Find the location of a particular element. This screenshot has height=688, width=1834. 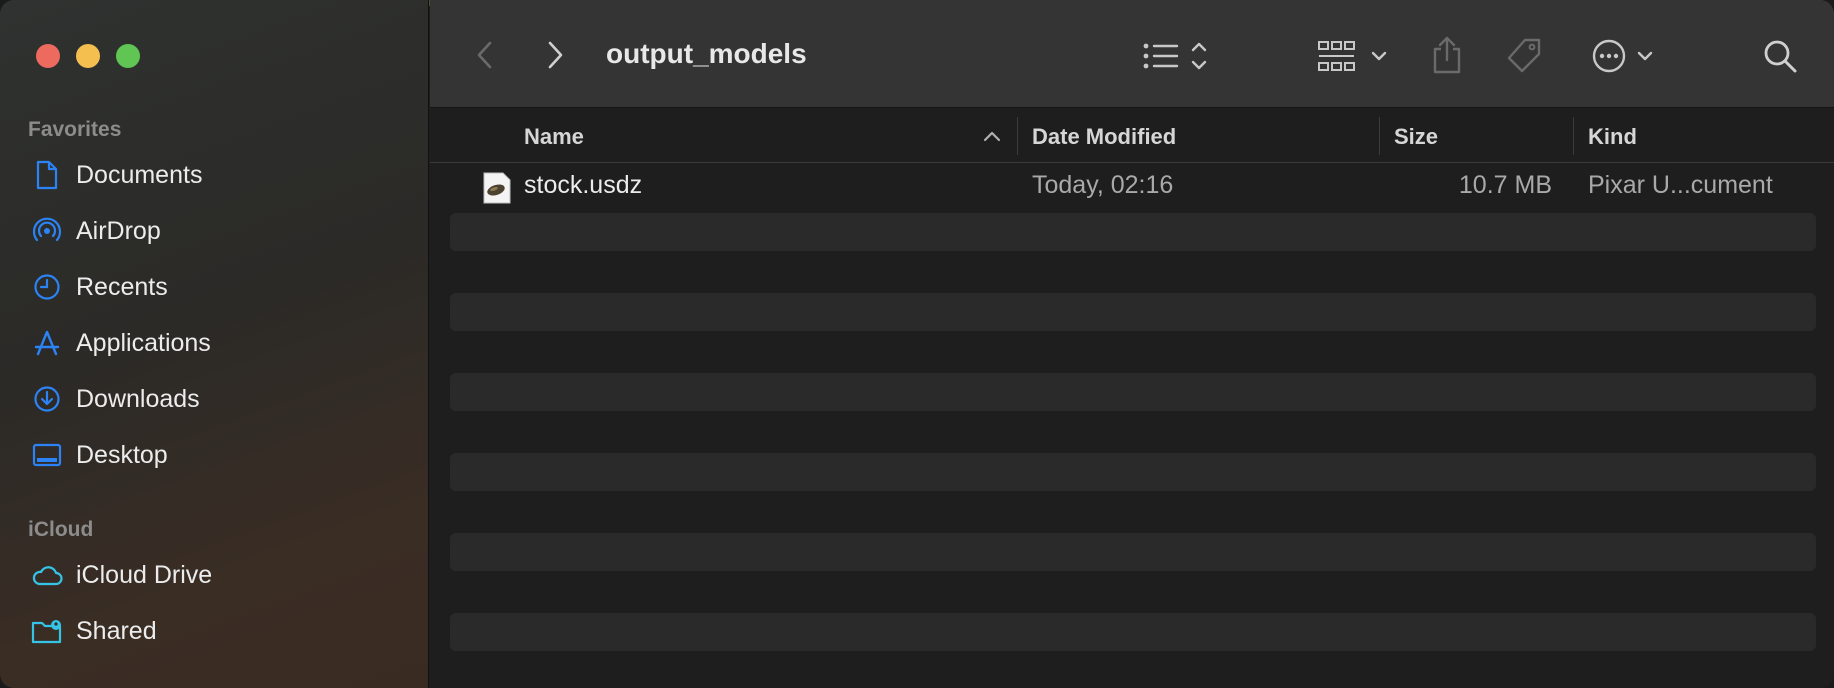

forward-chevron-icon is located at coordinates (556, 55).